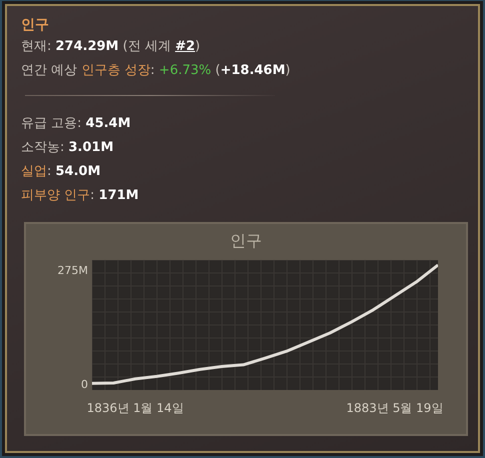  I want to click on stat-line: 피부양 인구: 171M, so click(80, 196).